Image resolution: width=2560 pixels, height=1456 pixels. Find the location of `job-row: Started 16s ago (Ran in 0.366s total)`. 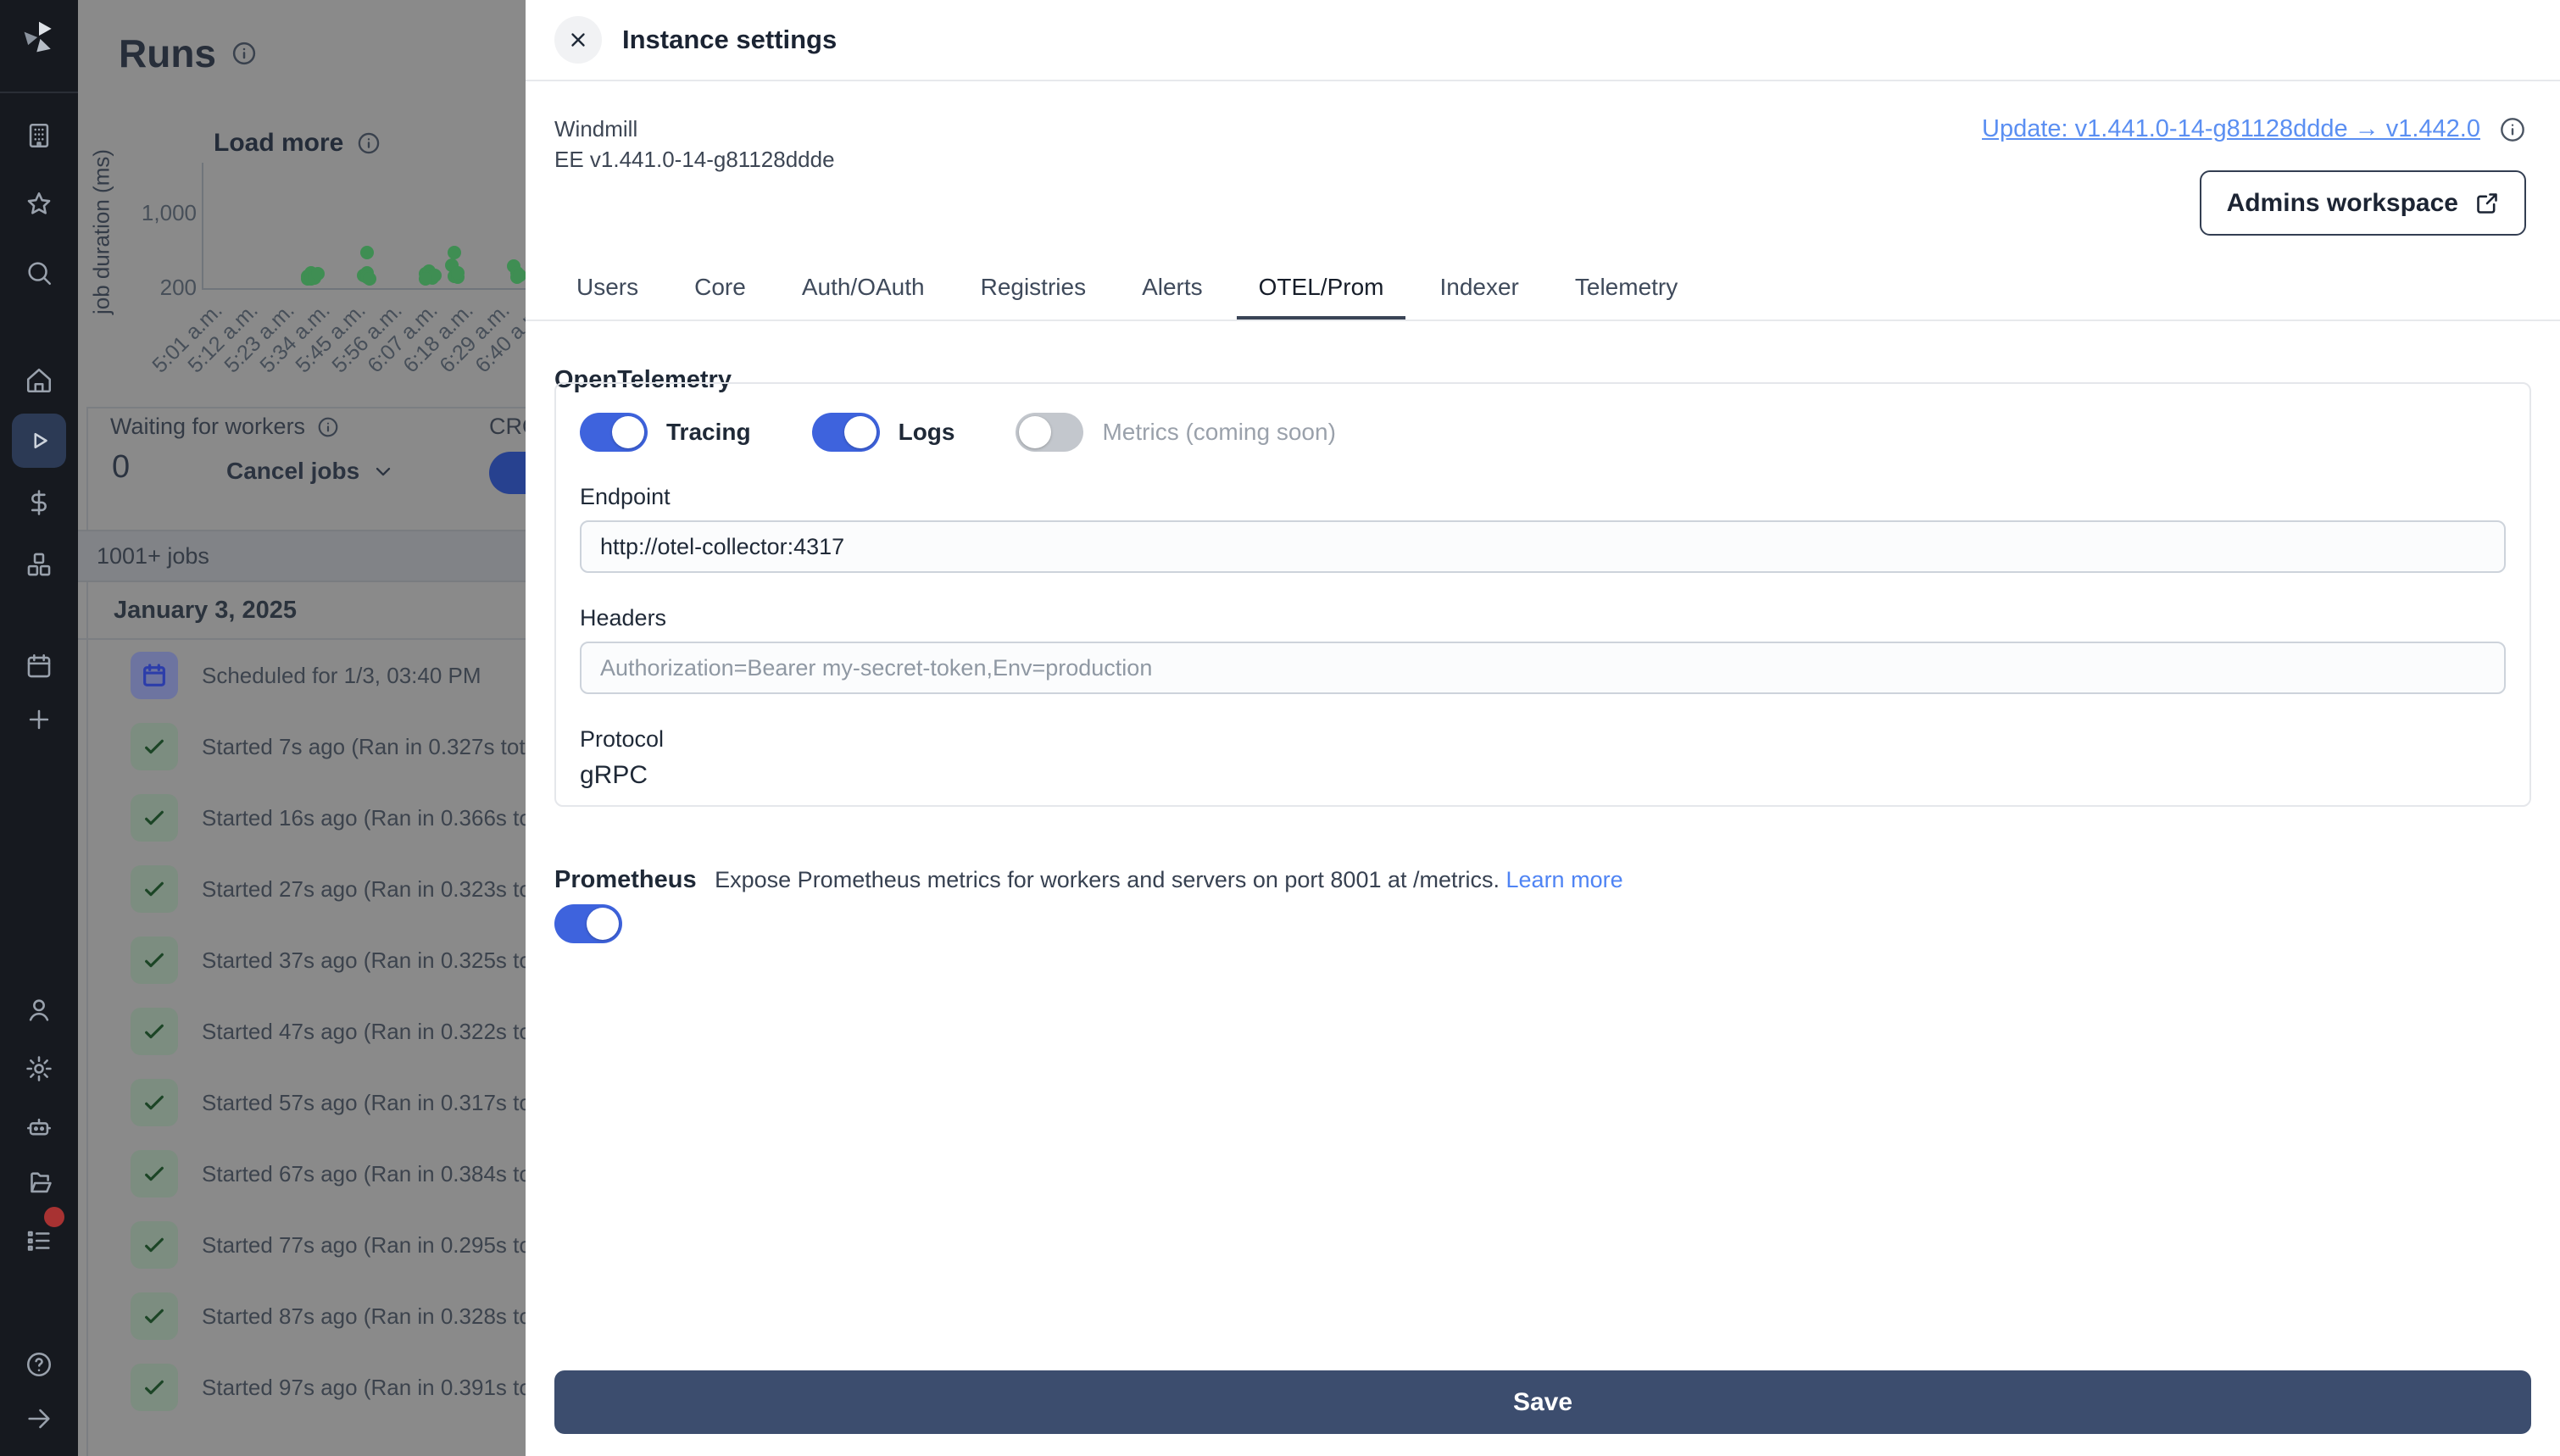

job-row: Started 16s ago (Ran in 0.366s total) is located at coordinates (302, 818).